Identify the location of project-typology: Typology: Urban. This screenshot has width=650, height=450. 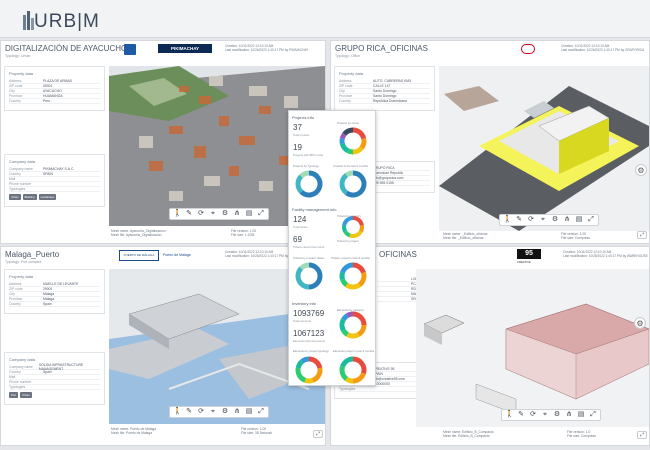
(18, 56).